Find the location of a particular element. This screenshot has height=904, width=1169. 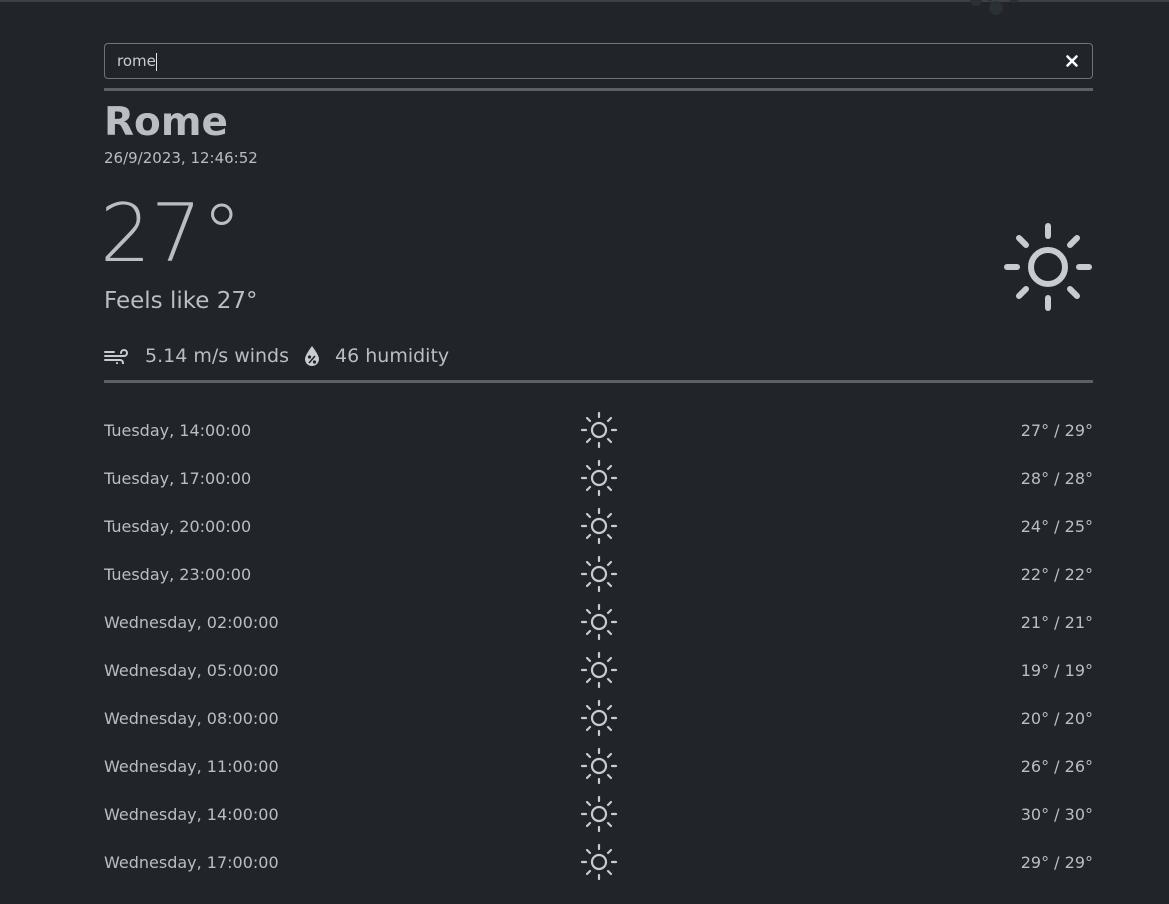

forecast-time: Wednesday, 02:00:00 is located at coordinates (191, 622).